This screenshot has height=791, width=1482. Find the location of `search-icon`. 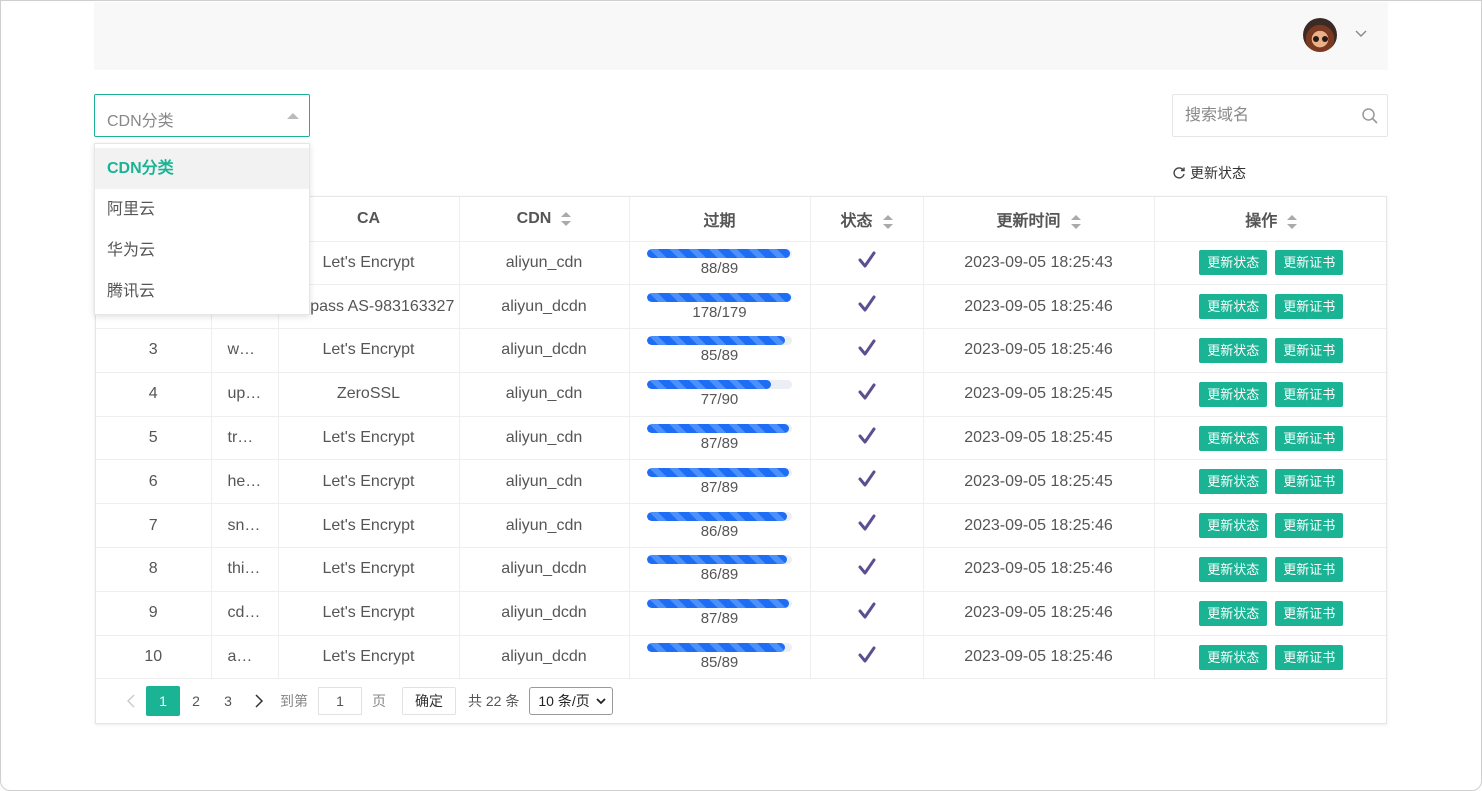

search-icon is located at coordinates (1370, 116).